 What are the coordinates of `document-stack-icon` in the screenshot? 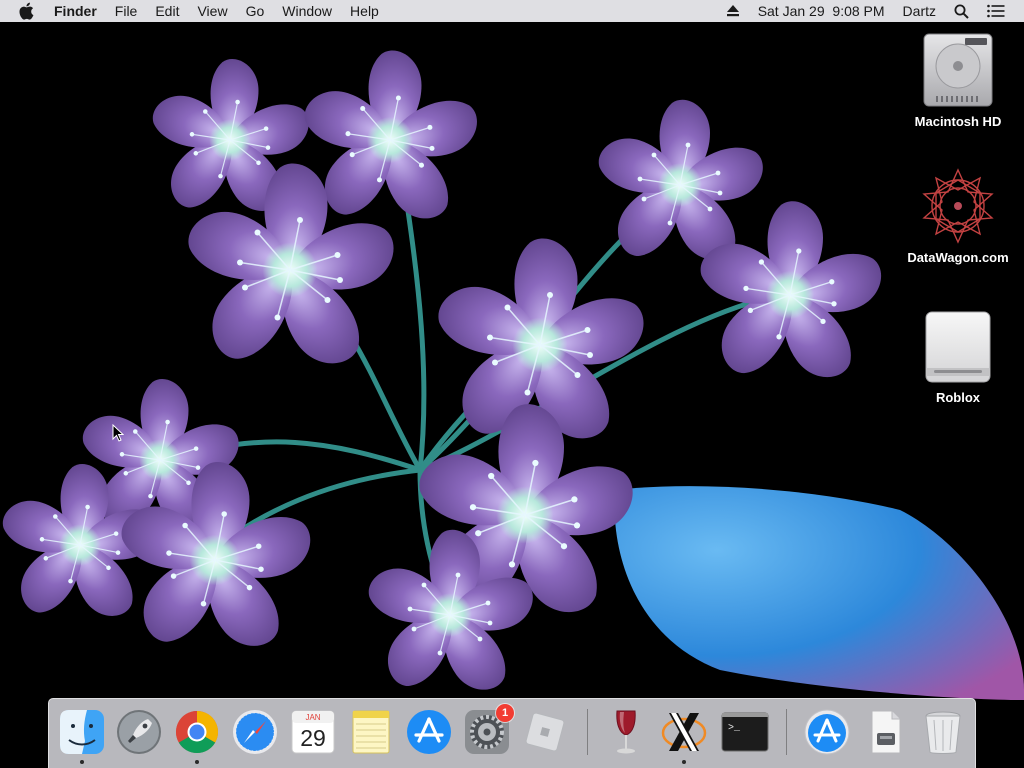 It's located at (886, 732).